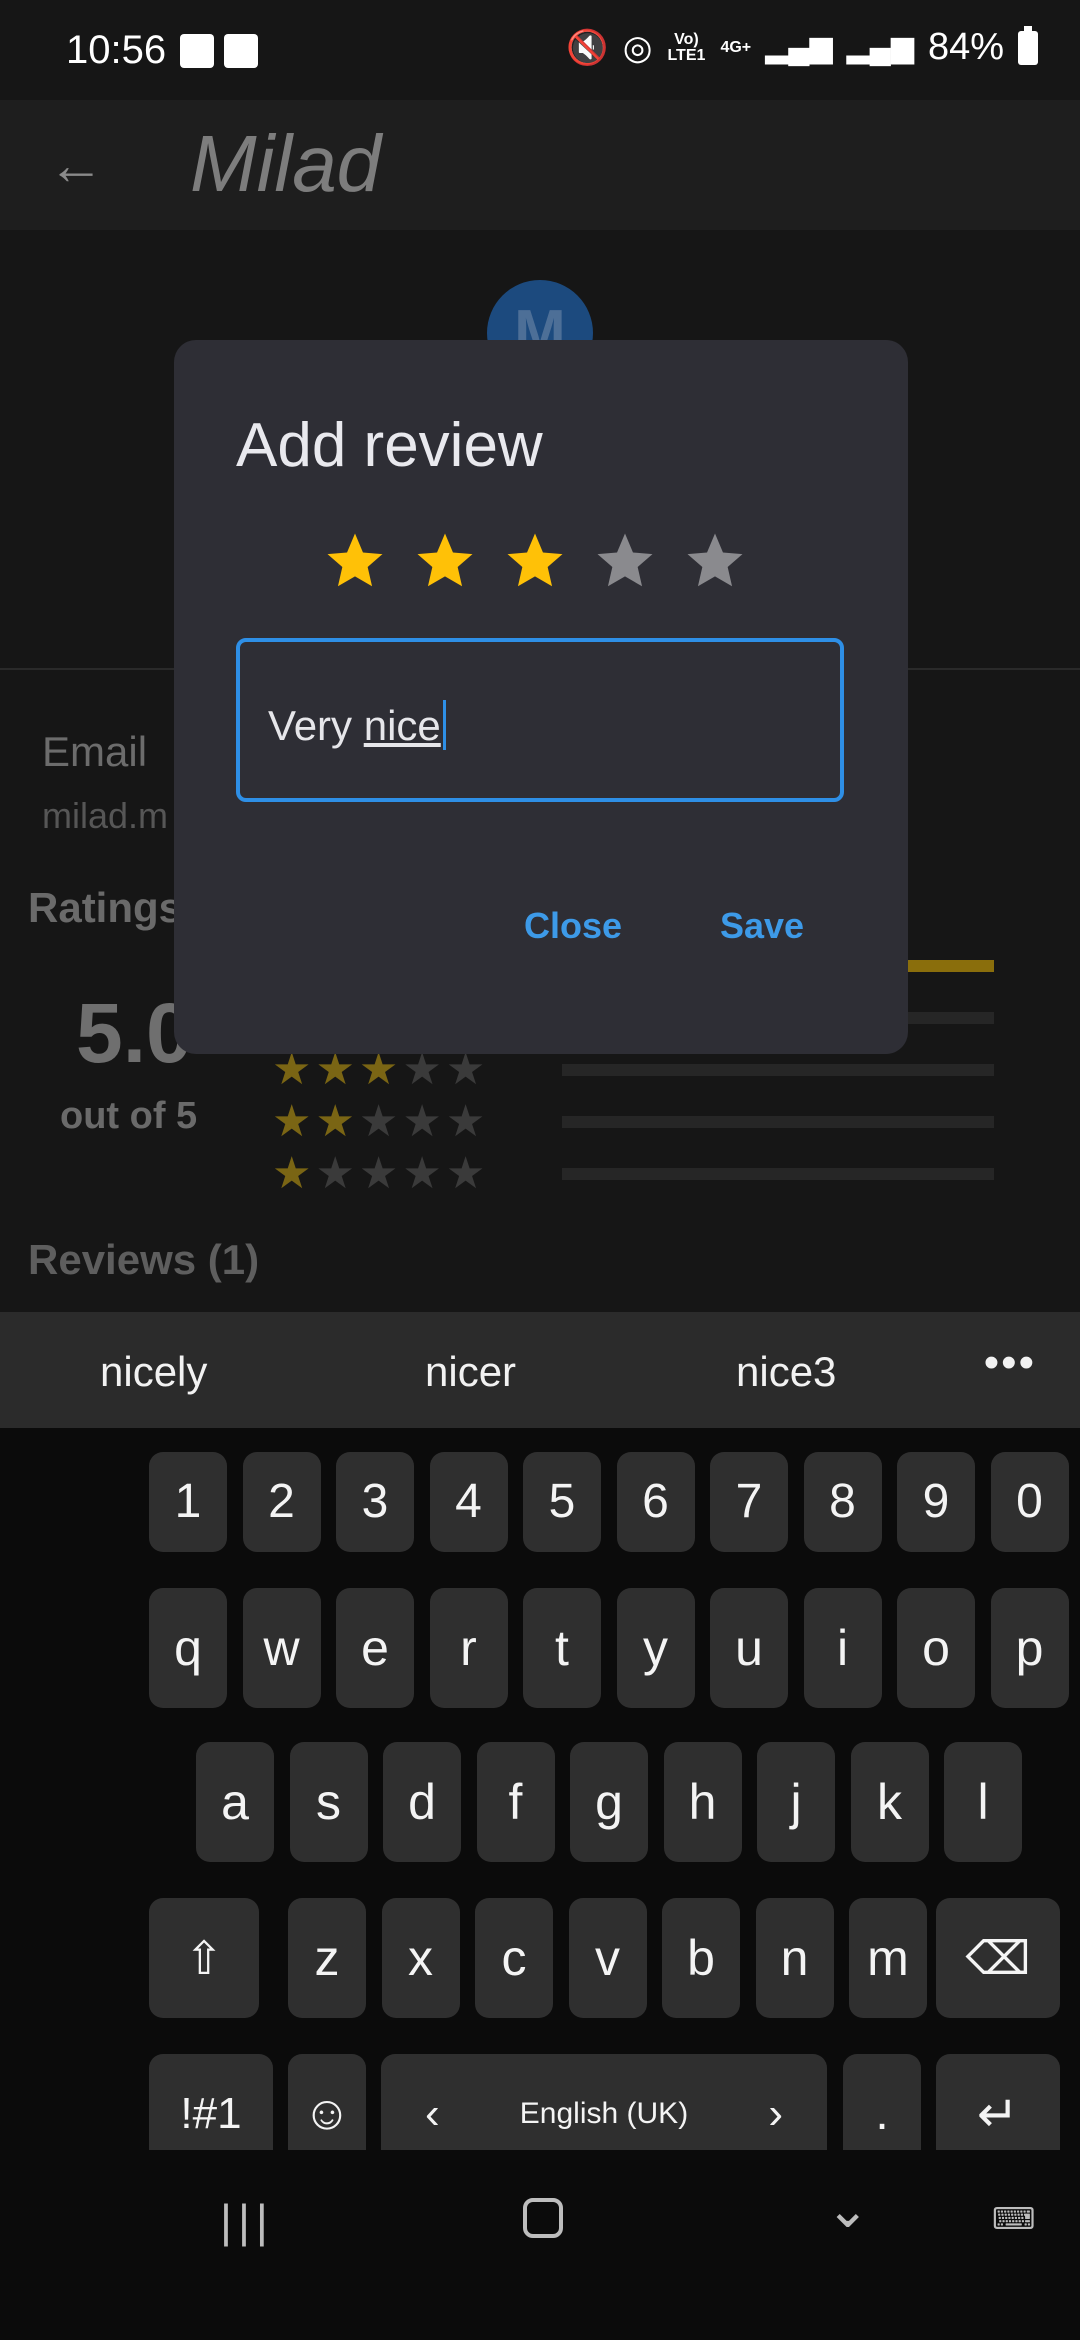  Describe the element at coordinates (562, 1648) in the screenshot. I see `key-t: t` at that location.